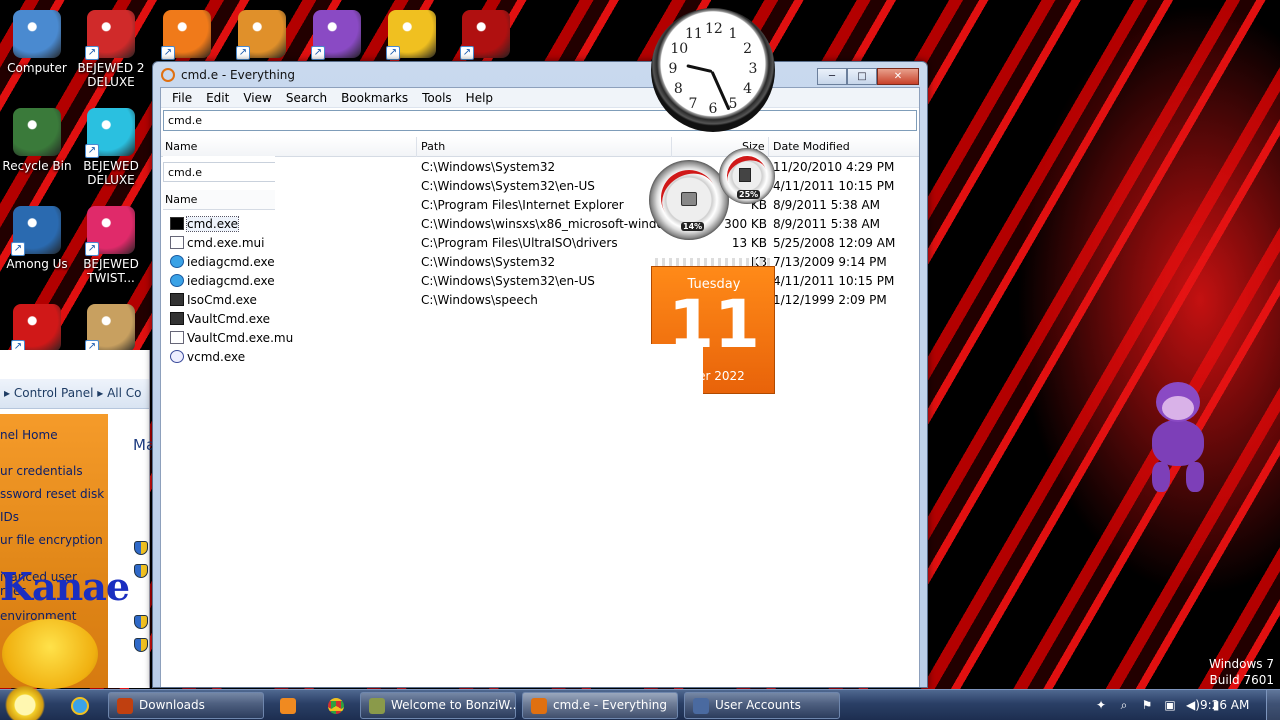  What do you see at coordinates (54, 393) in the screenshot?
I see `breadcrumb-item-control-panel: Control Panel` at bounding box center [54, 393].